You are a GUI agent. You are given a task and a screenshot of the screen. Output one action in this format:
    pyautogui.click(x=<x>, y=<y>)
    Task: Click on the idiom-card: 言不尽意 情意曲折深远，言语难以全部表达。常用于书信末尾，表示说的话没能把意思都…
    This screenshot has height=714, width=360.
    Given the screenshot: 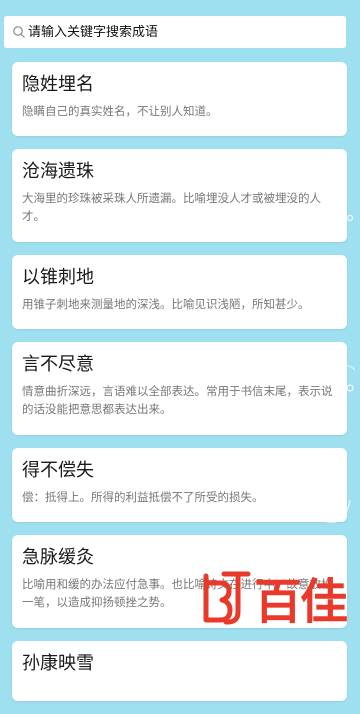 What is the action you would take?
    pyautogui.click(x=179, y=388)
    